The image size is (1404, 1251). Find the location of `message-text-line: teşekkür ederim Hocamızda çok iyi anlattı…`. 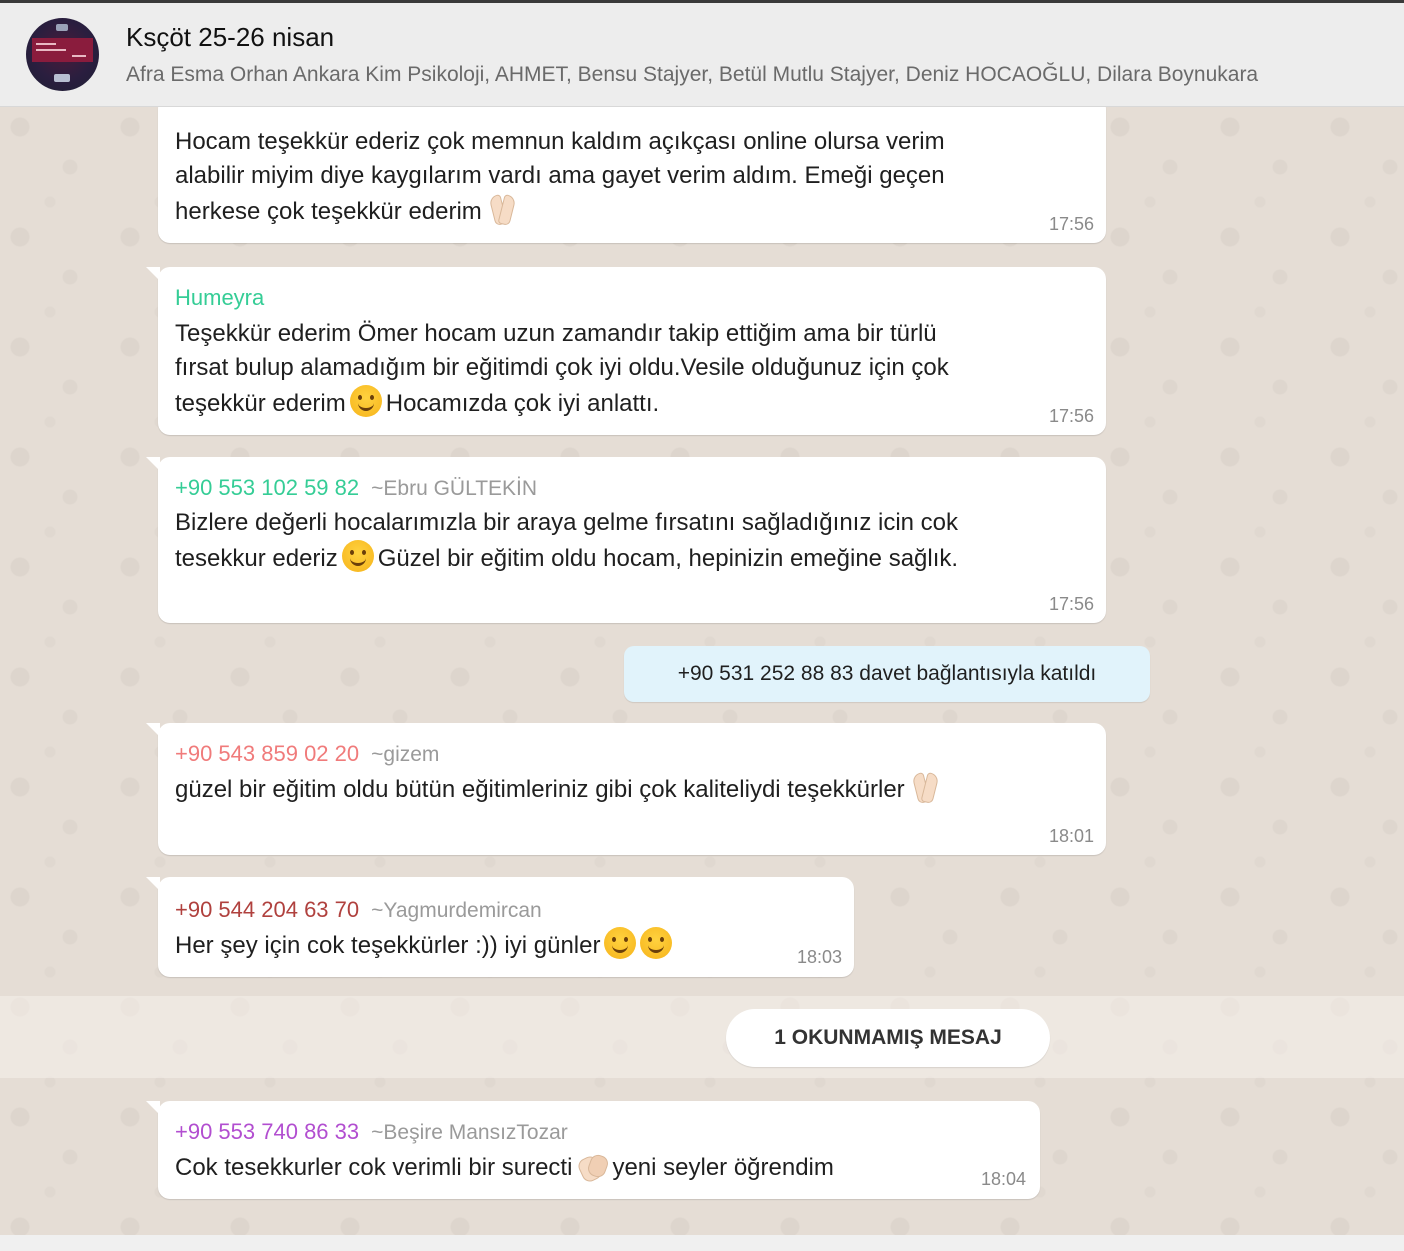

message-text-line: teşekkür ederim Hocamızda çok iyi anlattı… is located at coordinates (417, 403).